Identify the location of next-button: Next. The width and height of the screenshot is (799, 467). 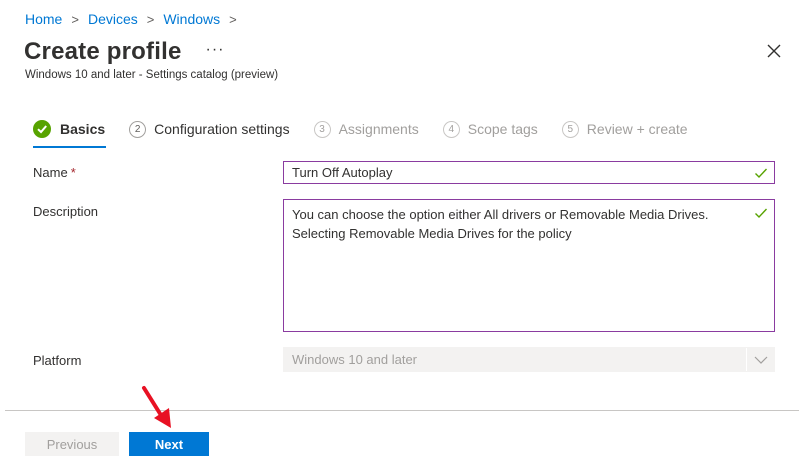
(169, 444).